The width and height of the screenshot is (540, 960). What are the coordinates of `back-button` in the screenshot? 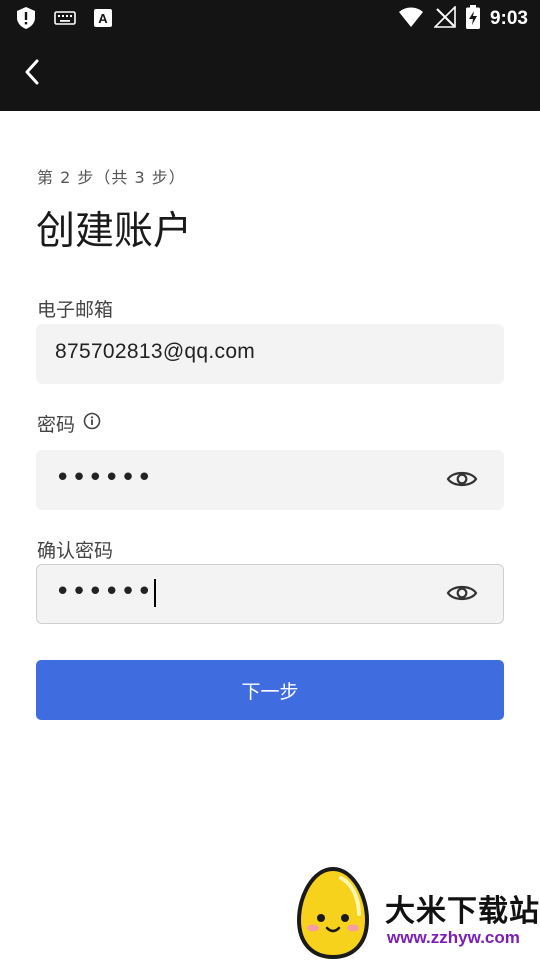 It's located at (42, 74).